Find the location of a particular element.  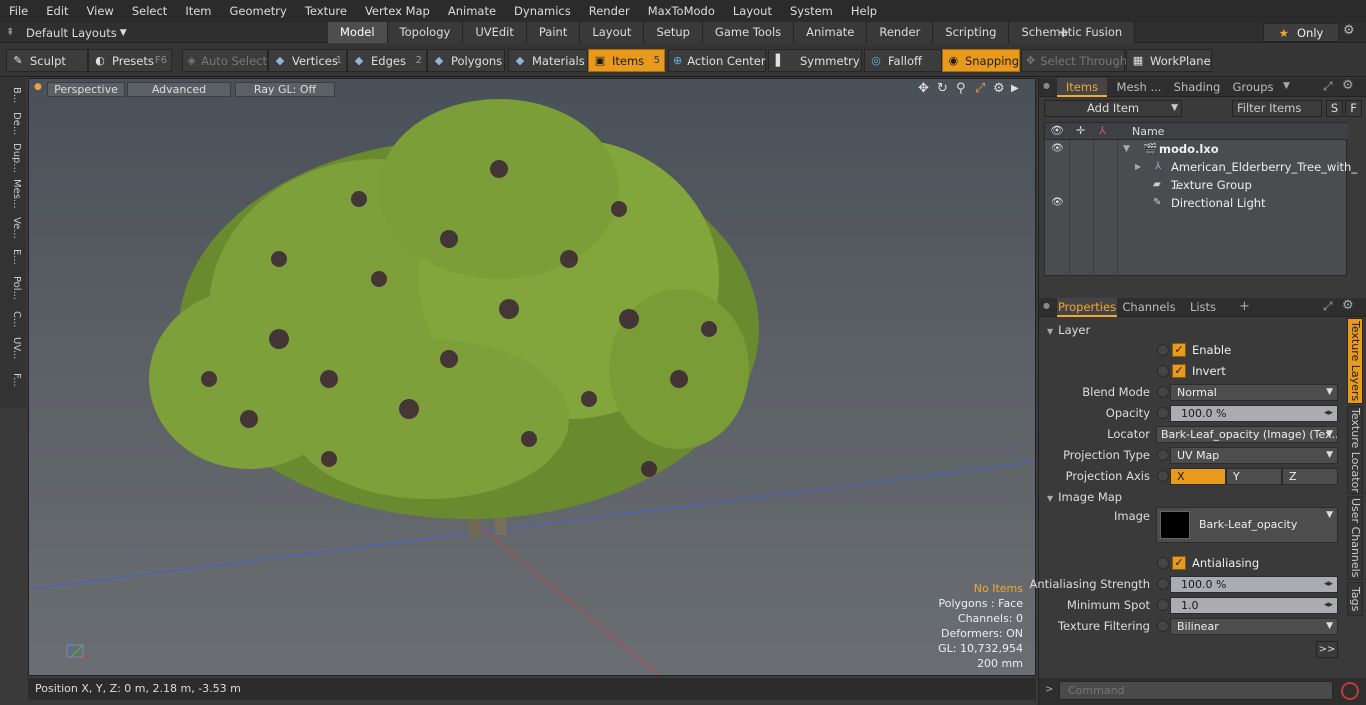

tab-game-tools: Game Tools is located at coordinates (748, 32).